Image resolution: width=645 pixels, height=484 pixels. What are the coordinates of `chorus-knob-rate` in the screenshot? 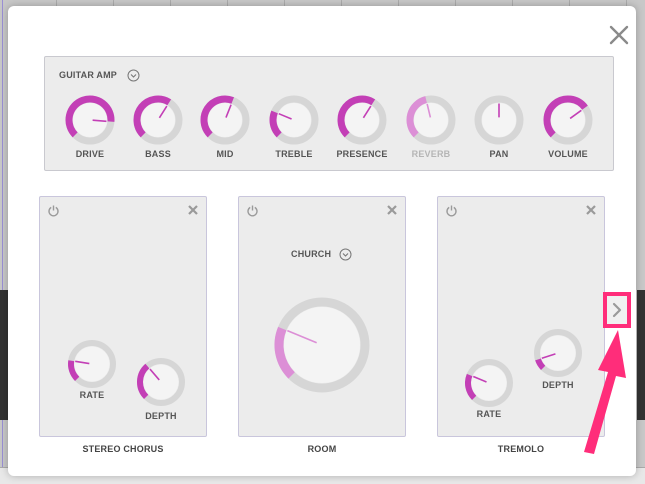 It's located at (92, 364).